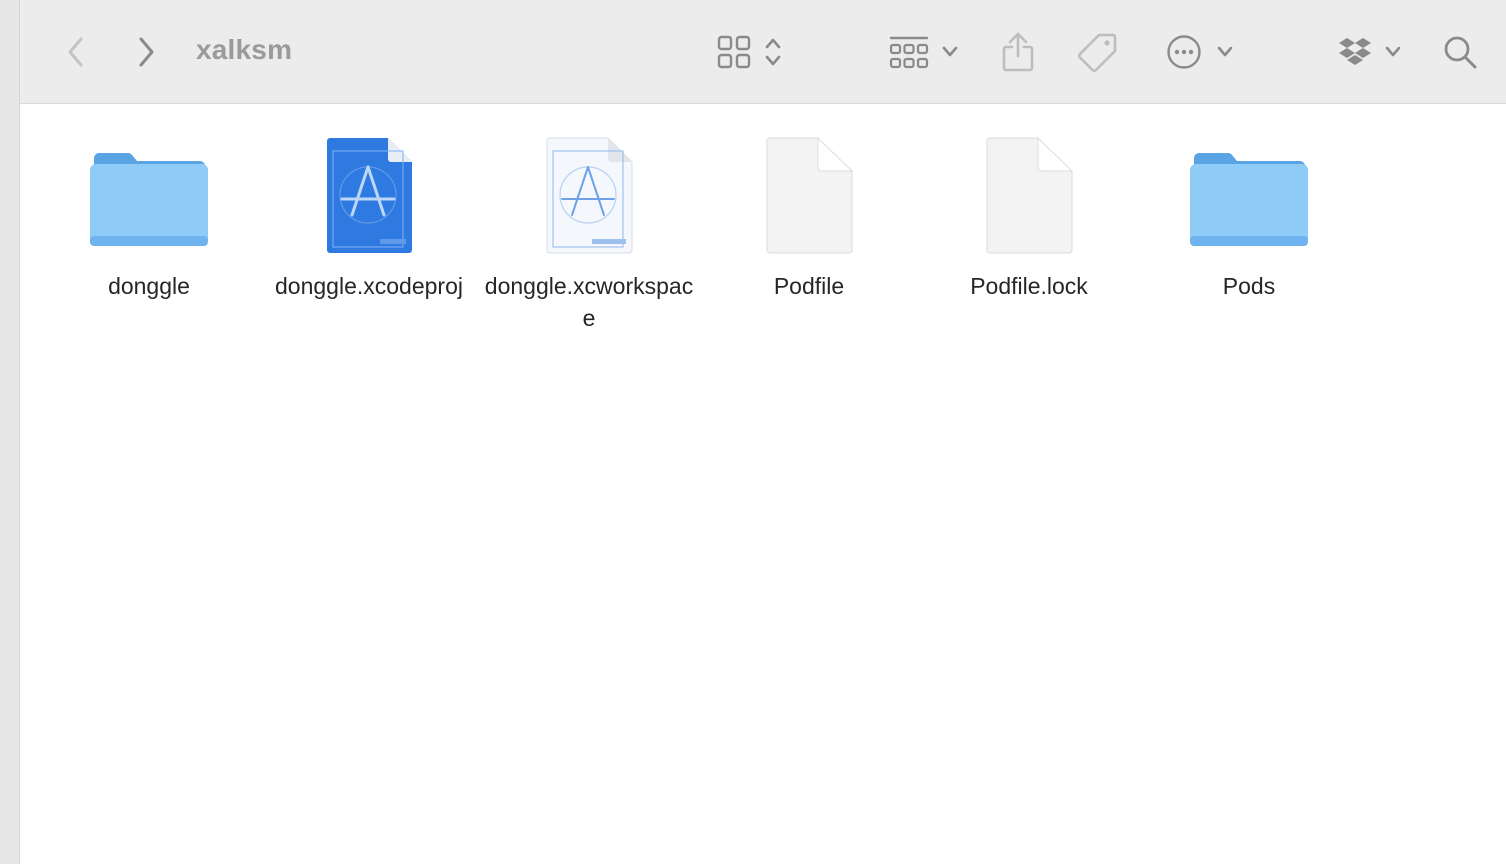  Describe the element at coordinates (149, 286) in the screenshot. I see `file-name: donggle` at that location.